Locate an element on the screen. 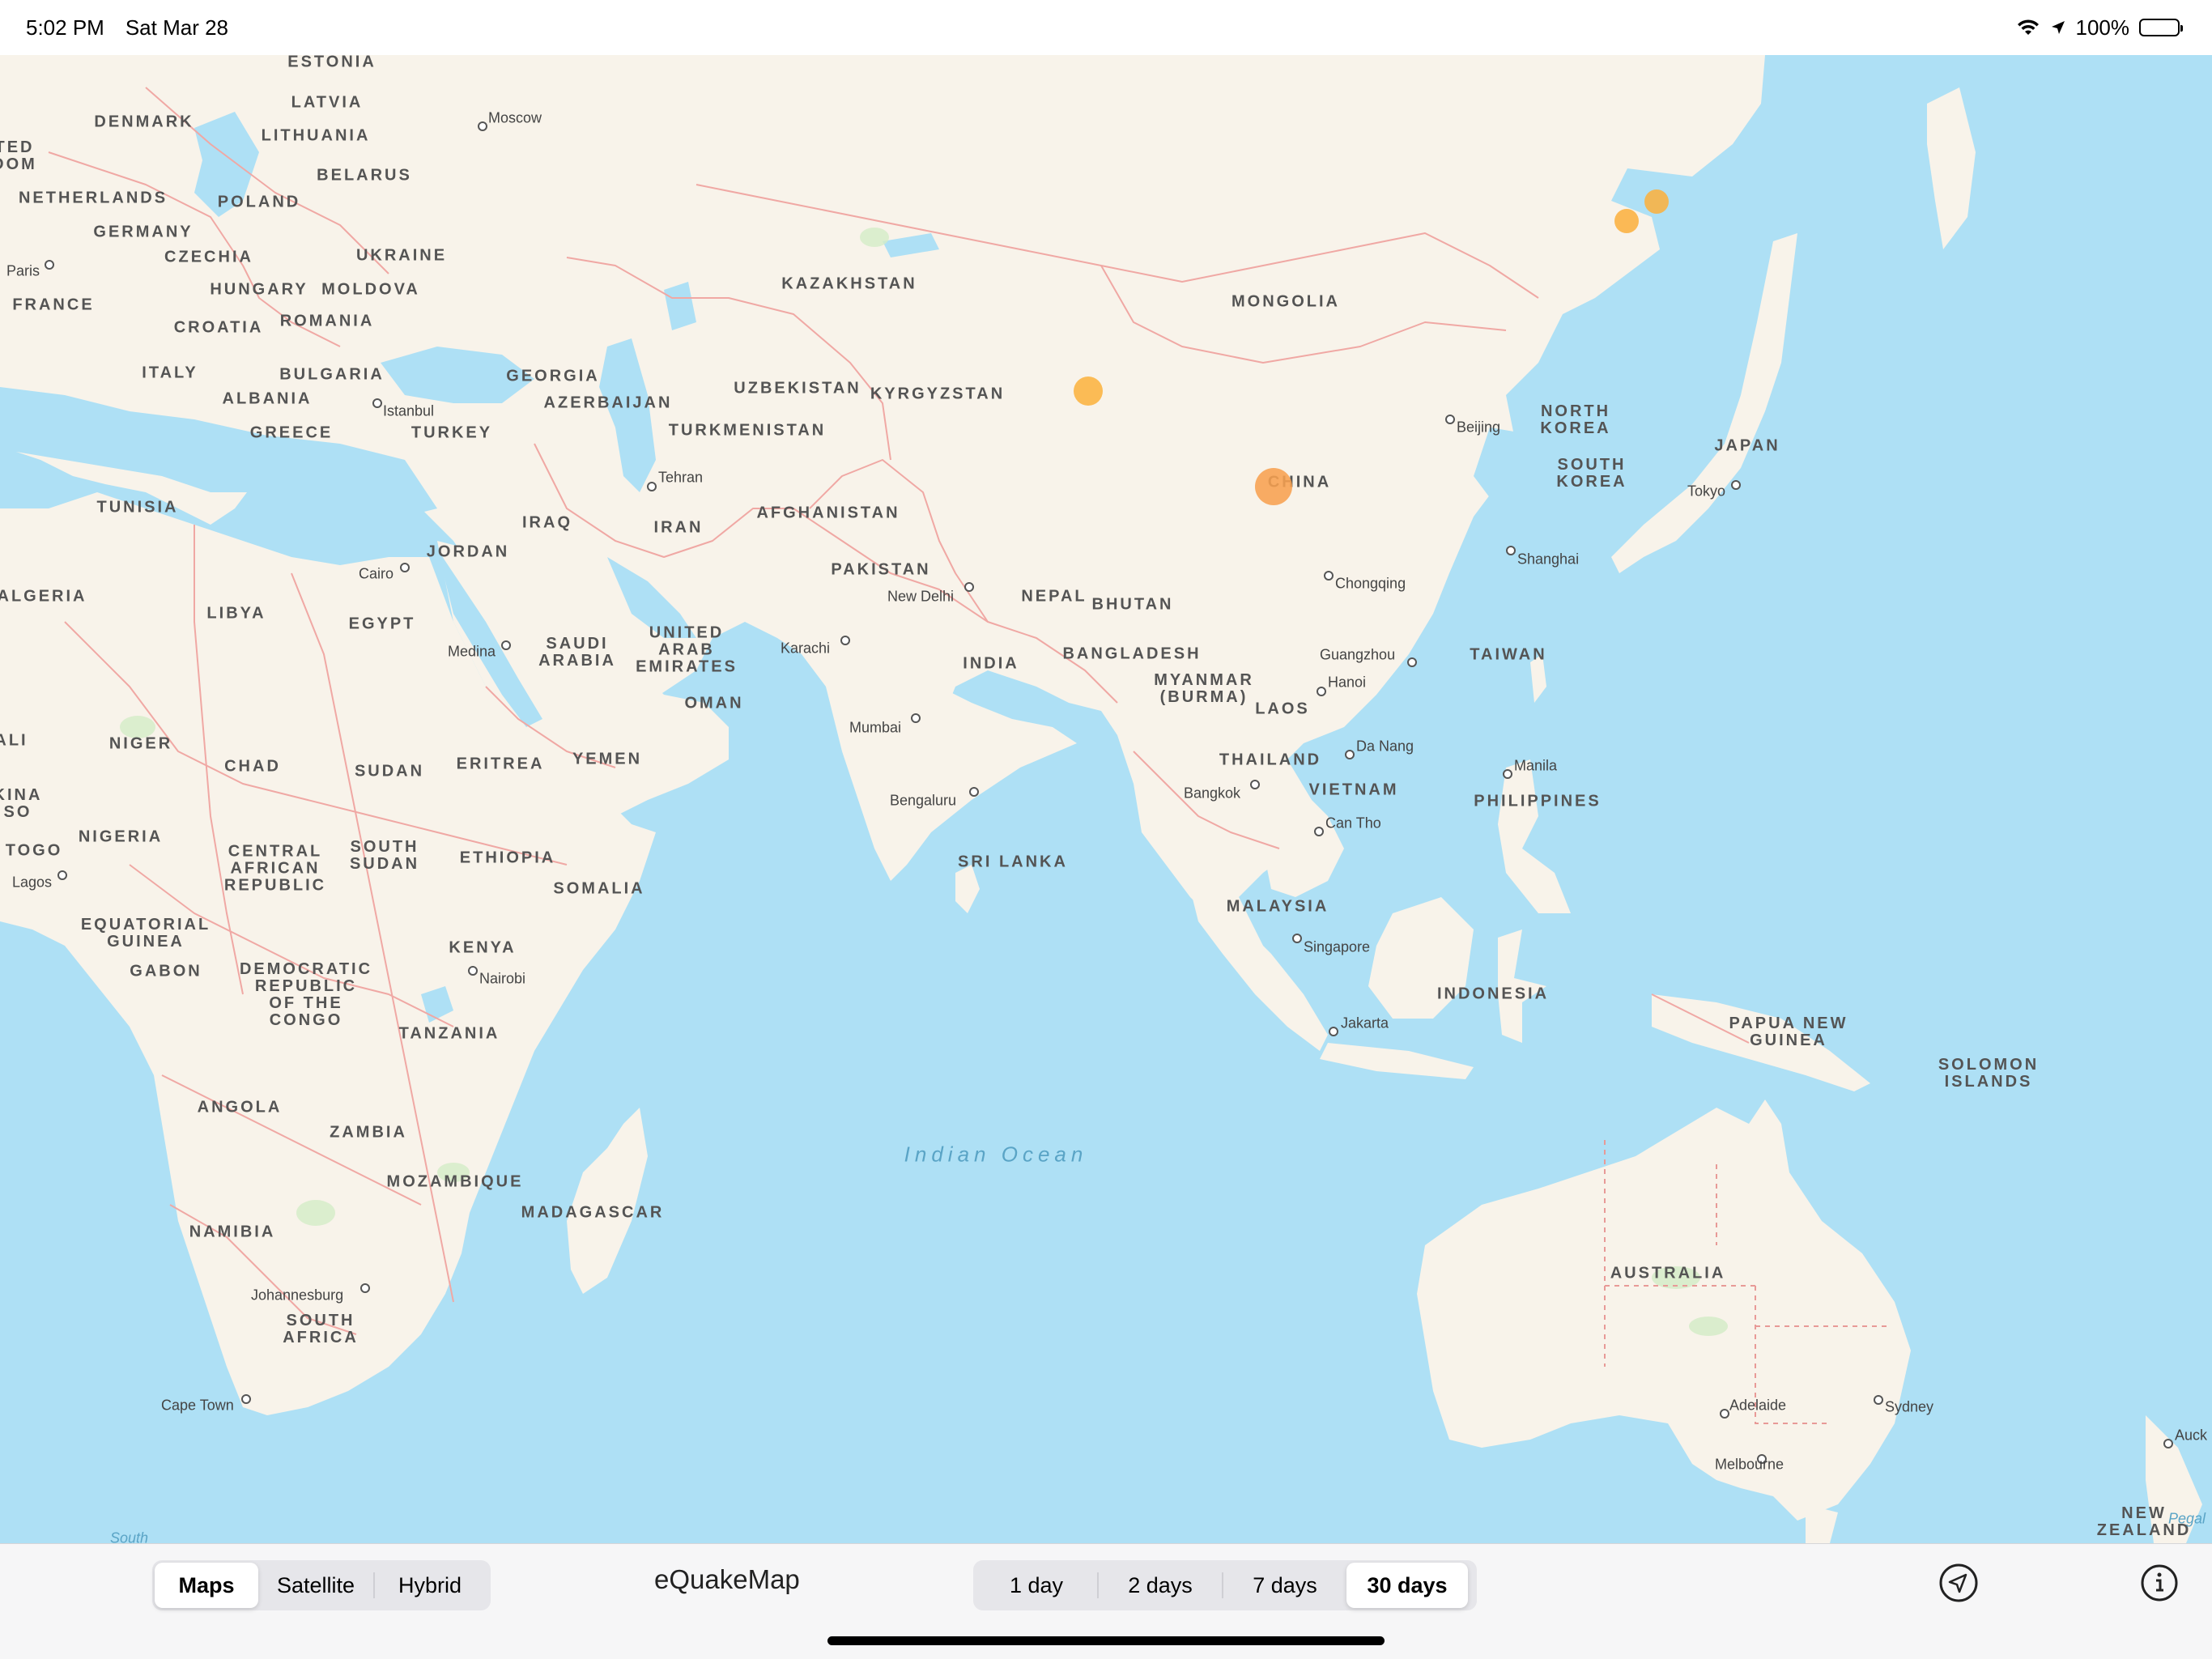 This screenshot has height=1659, width=2212. map-type-maps: Maps is located at coordinates (207, 1586).